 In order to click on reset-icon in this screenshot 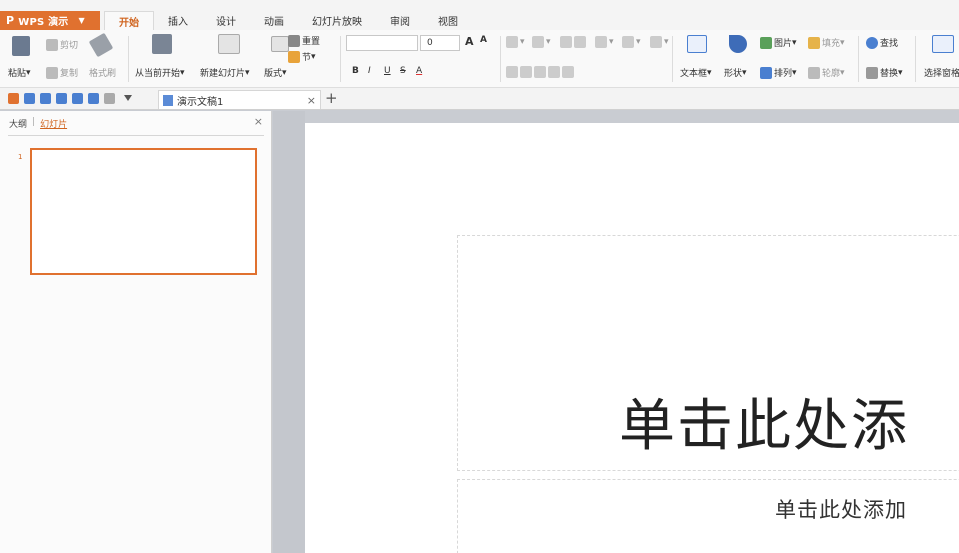, I will do `click(294, 40)`.